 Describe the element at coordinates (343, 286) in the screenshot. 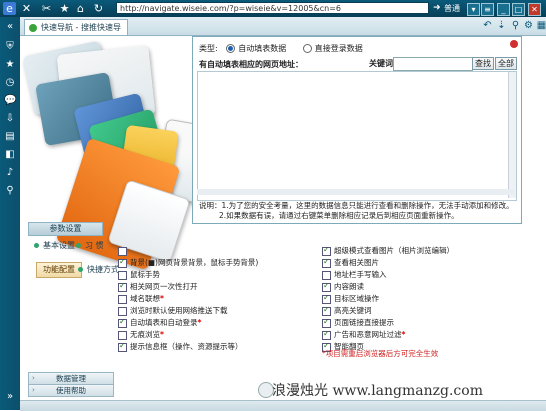

I see `option-row: 内容朗读` at that location.